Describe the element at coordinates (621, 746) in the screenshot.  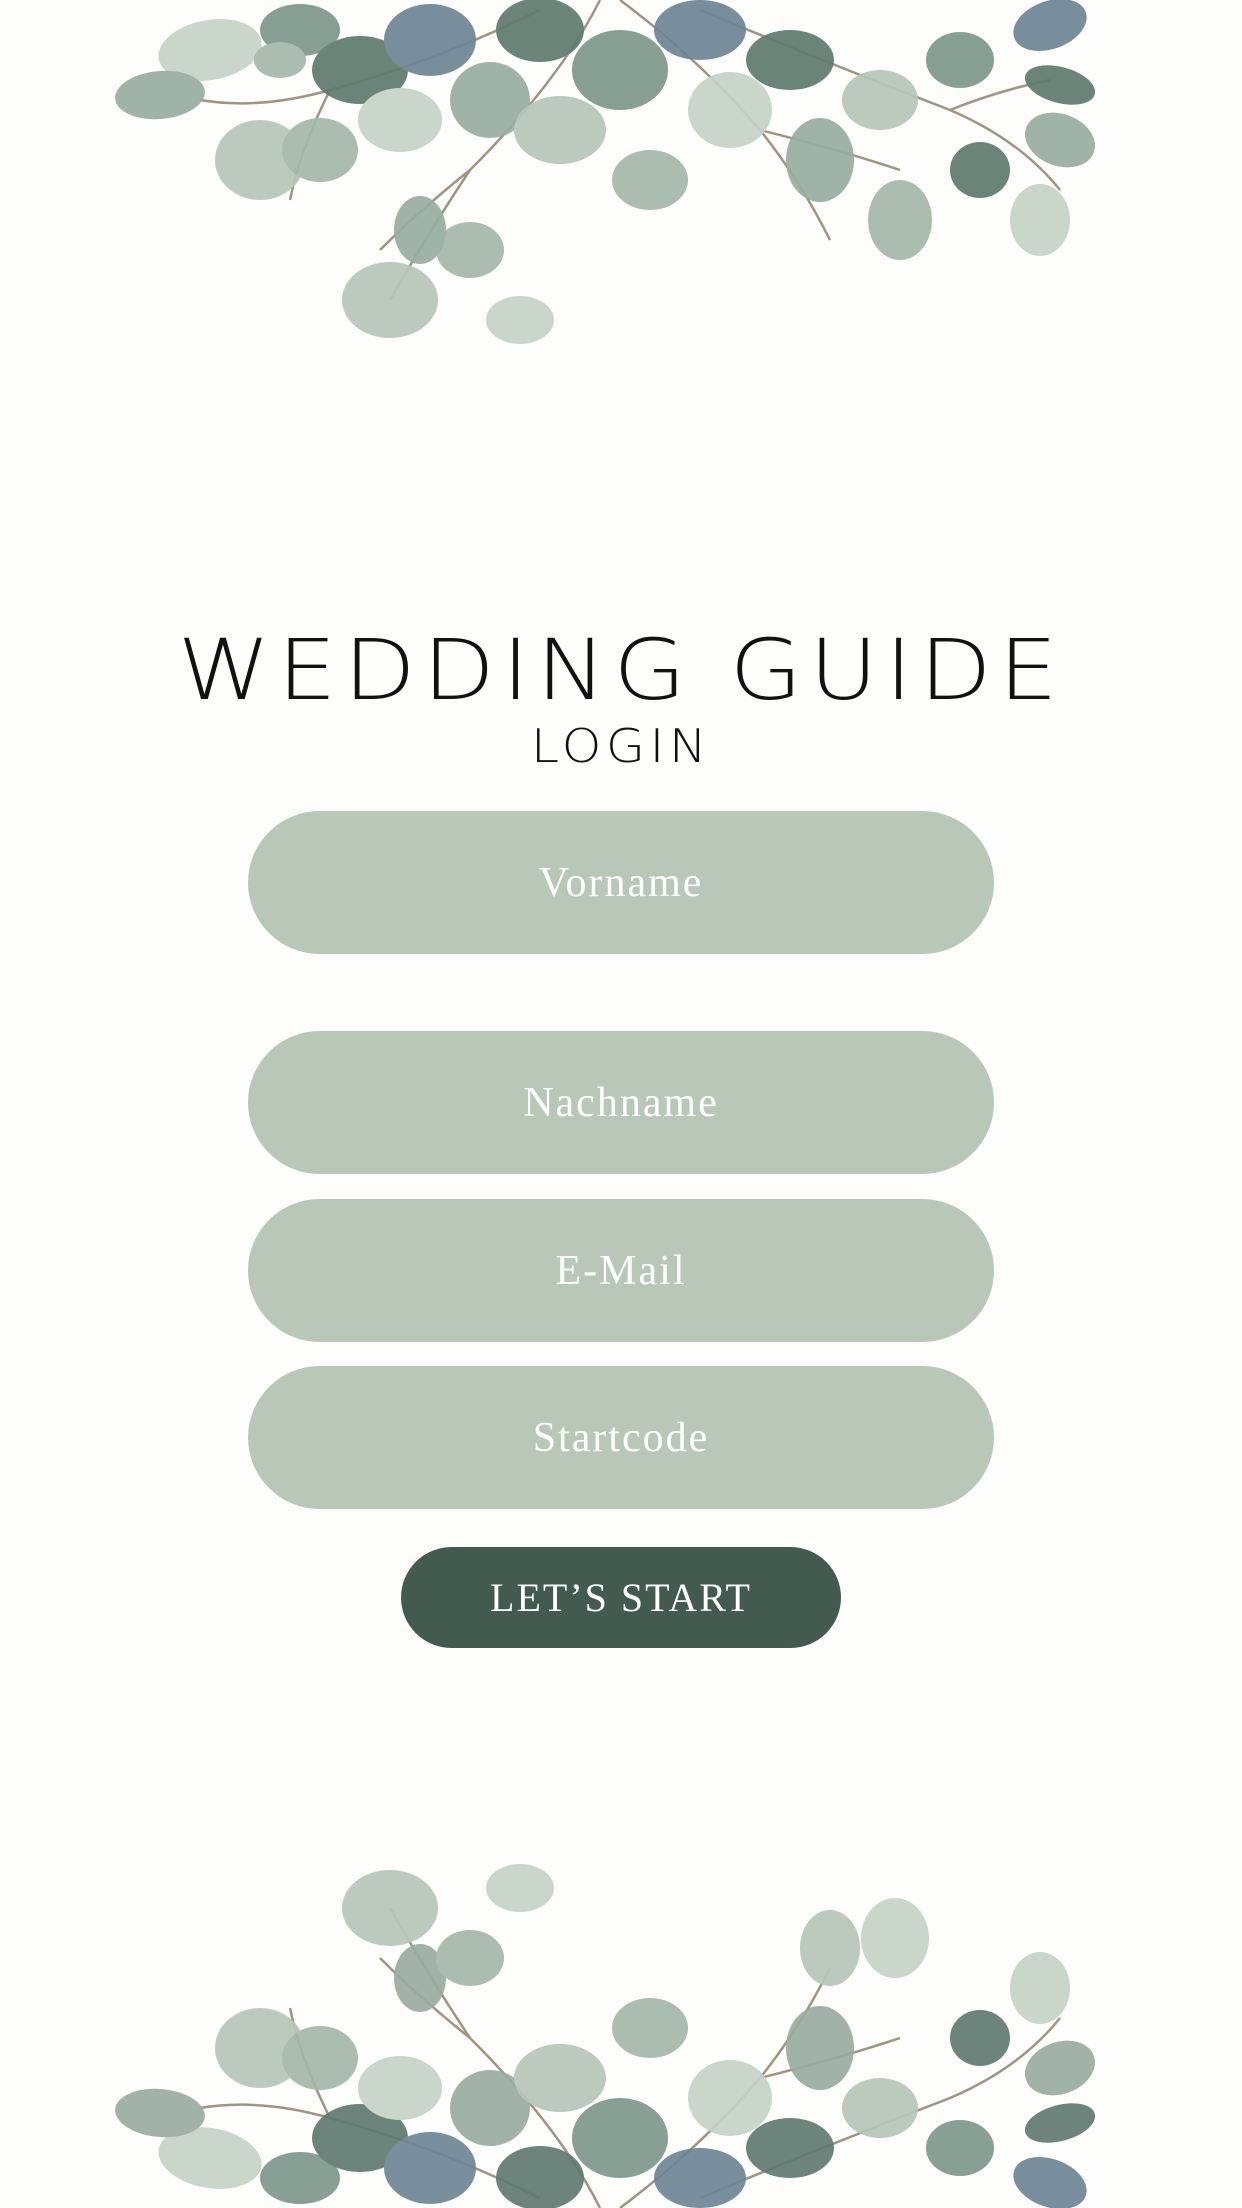
I see `page-subtitle: LOGIN` at that location.